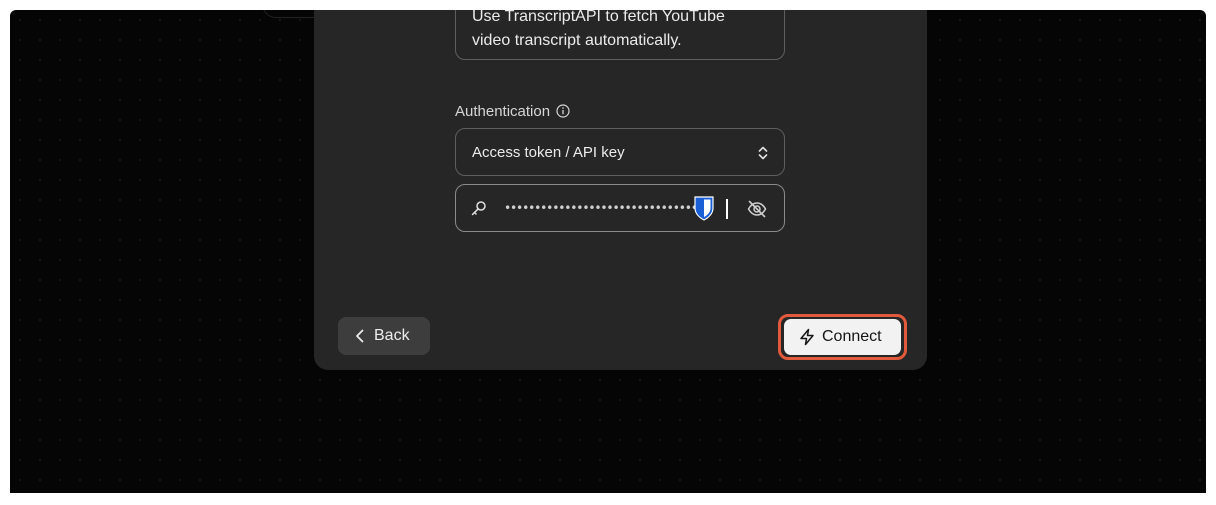  What do you see at coordinates (757, 209) in the screenshot?
I see `eye-off-icon` at bounding box center [757, 209].